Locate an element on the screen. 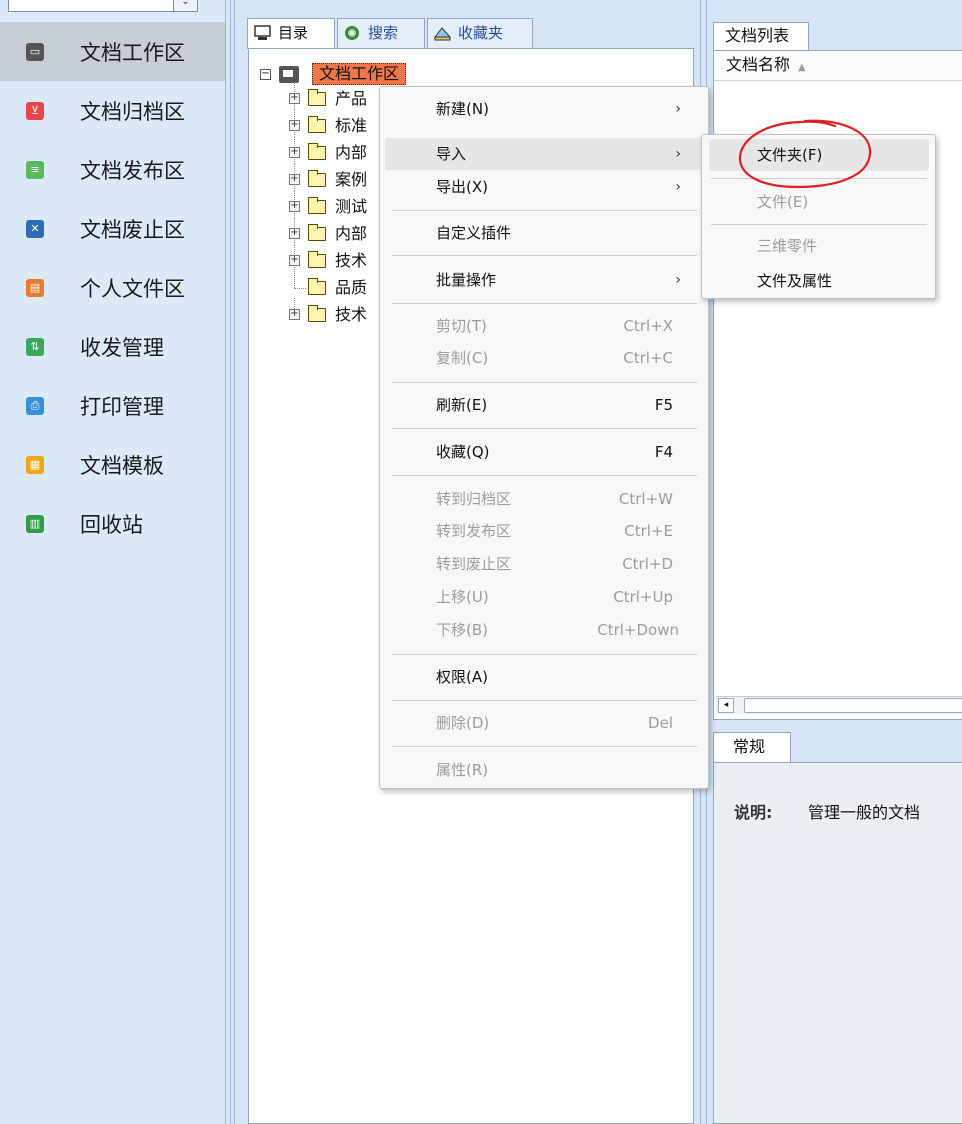 This screenshot has width=962, height=1124. menu-item-label: 三维零件 is located at coordinates (787, 246).